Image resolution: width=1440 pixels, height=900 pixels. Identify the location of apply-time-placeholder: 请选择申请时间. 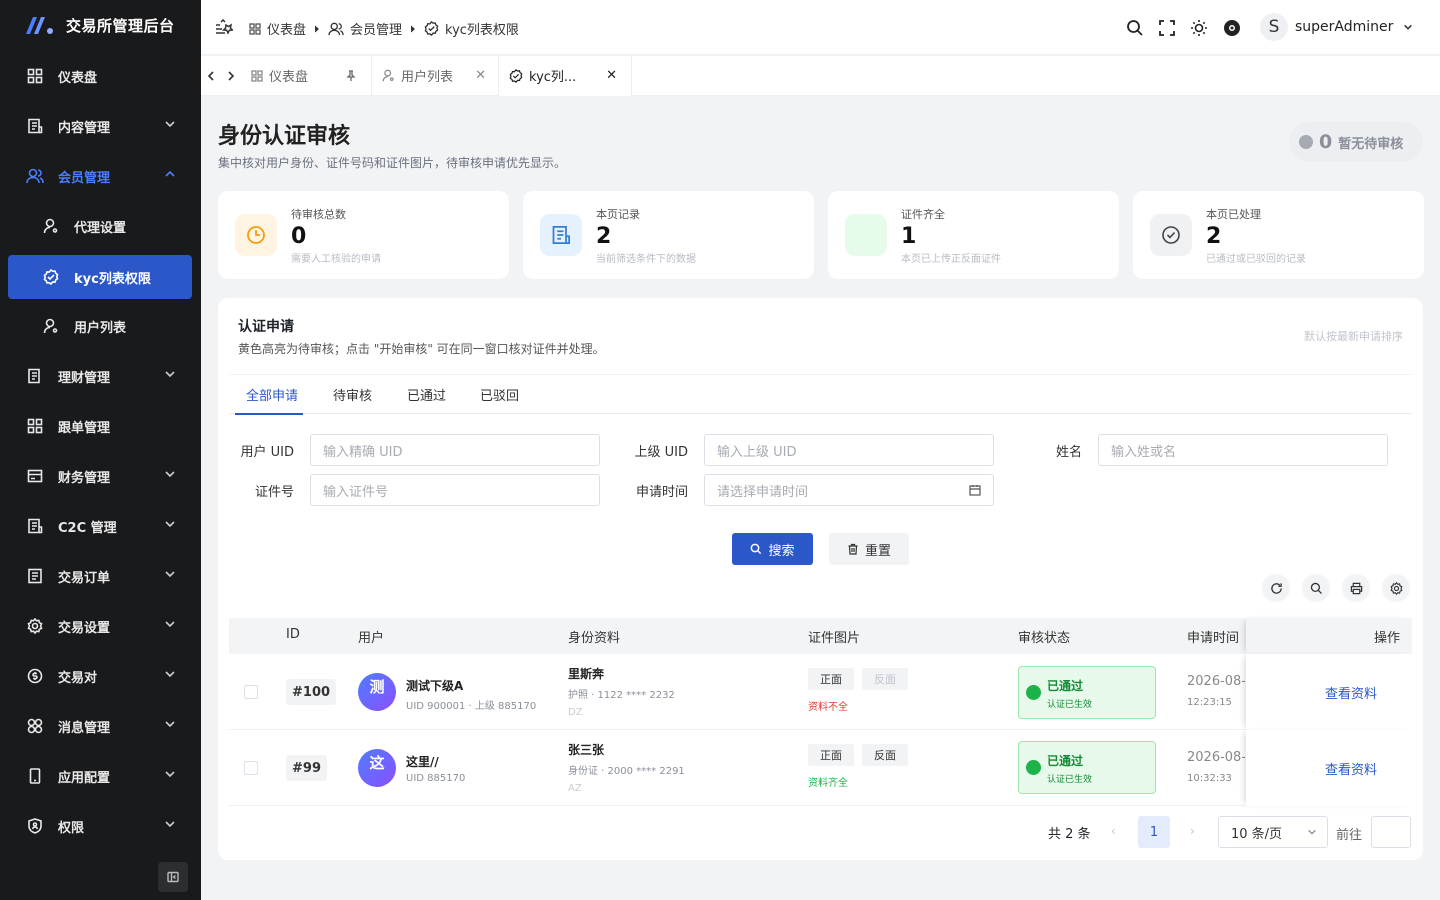
(763, 492).